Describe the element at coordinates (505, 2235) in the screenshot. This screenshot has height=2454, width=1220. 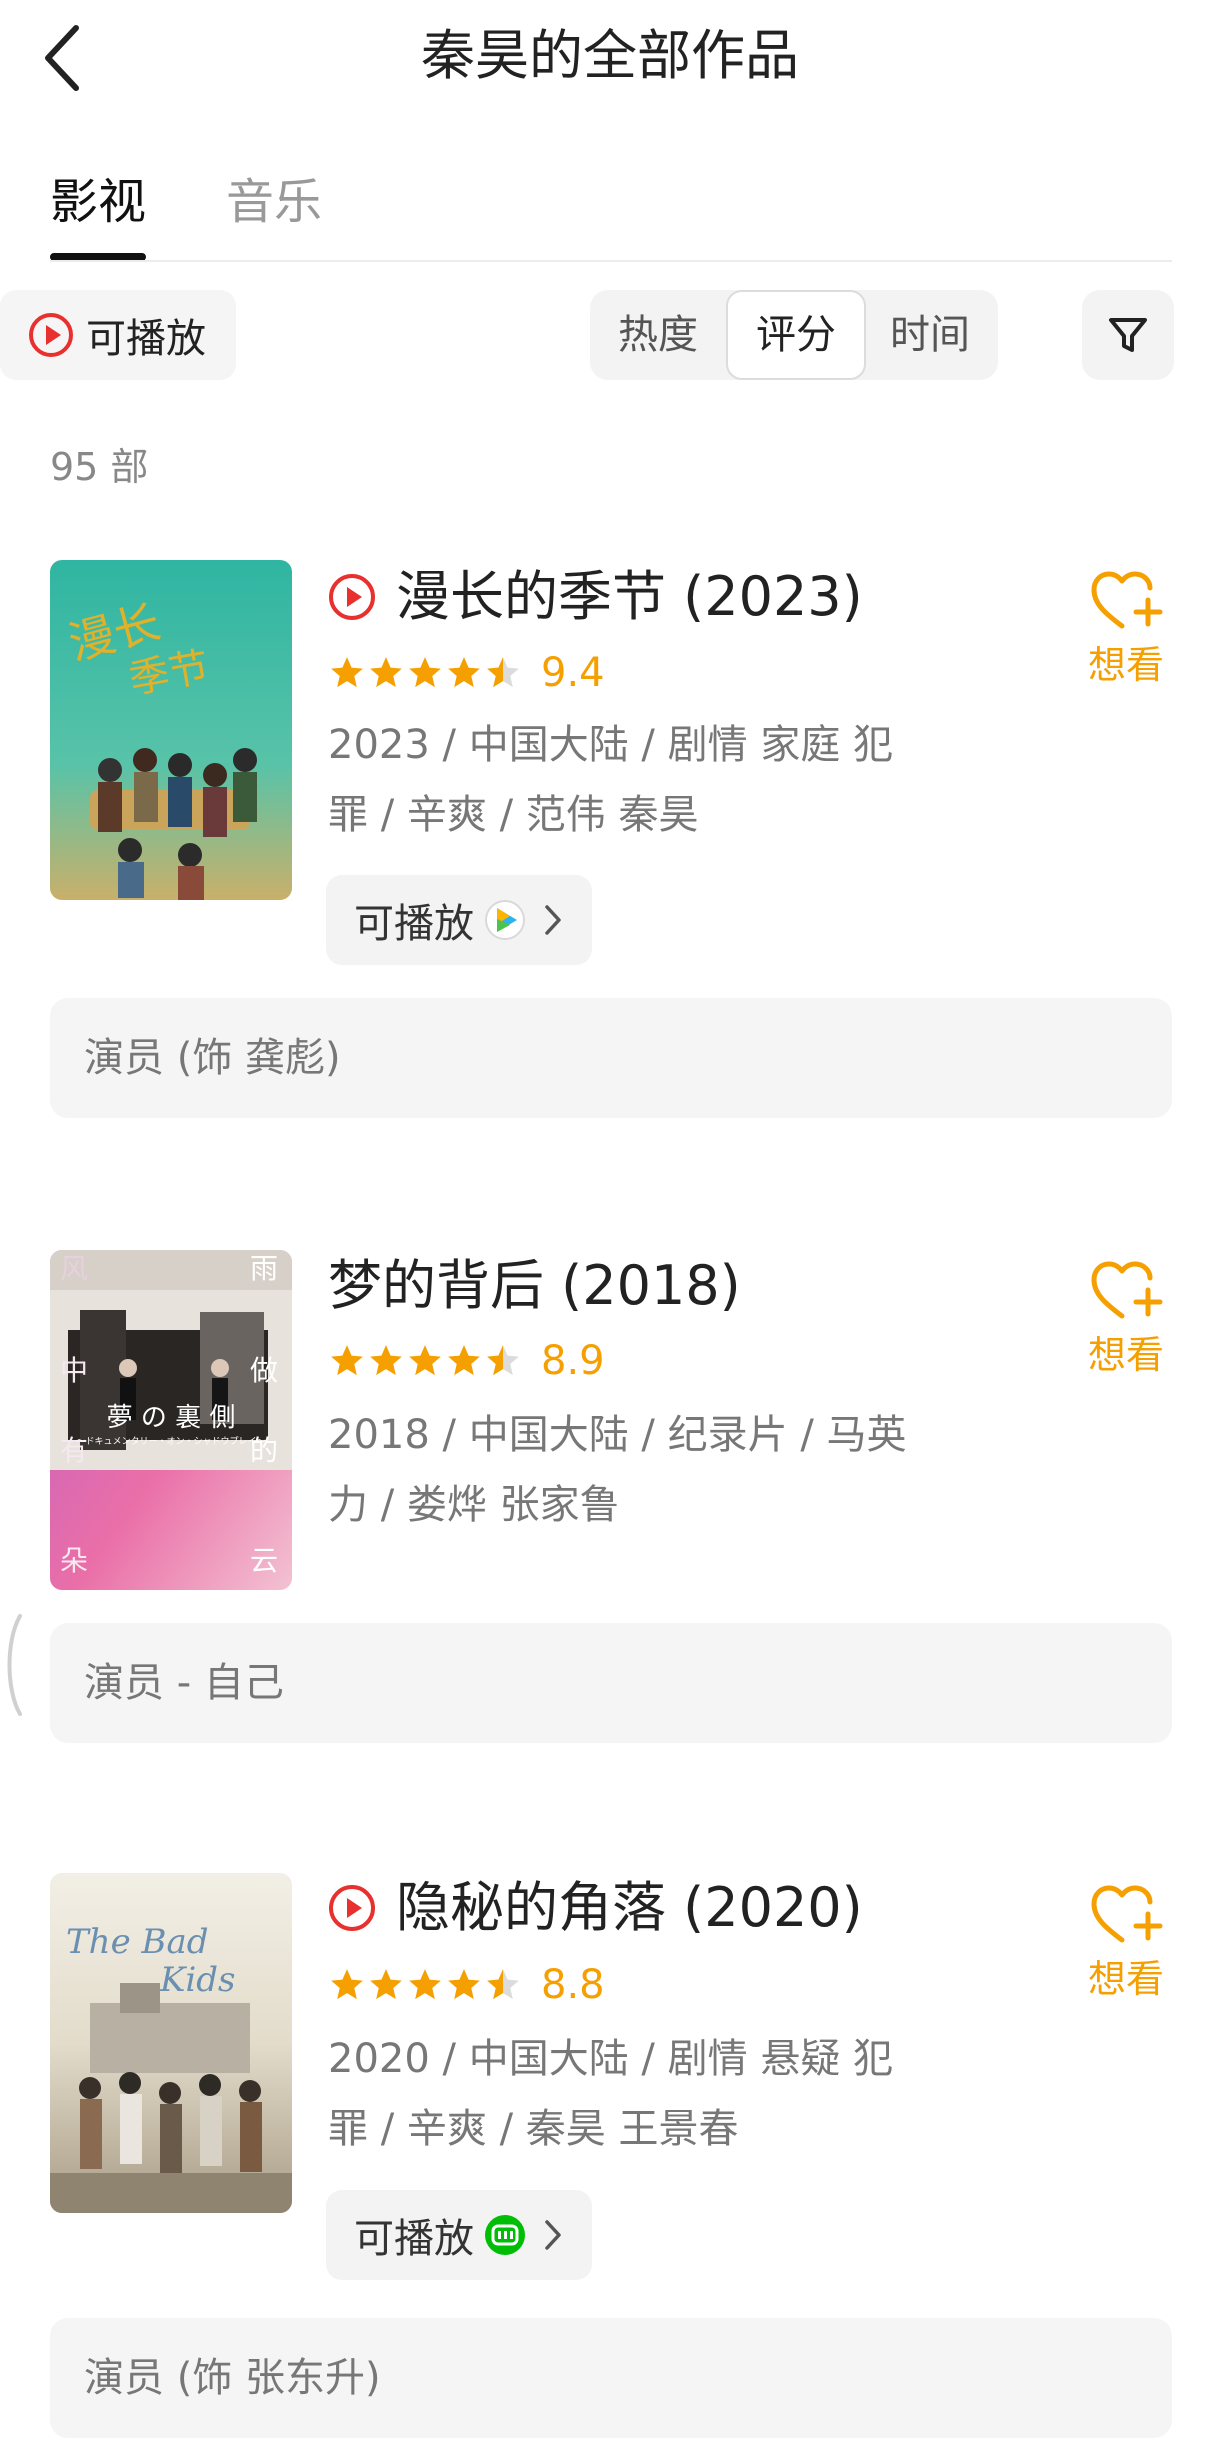
I see `iqiyi-icon` at that location.